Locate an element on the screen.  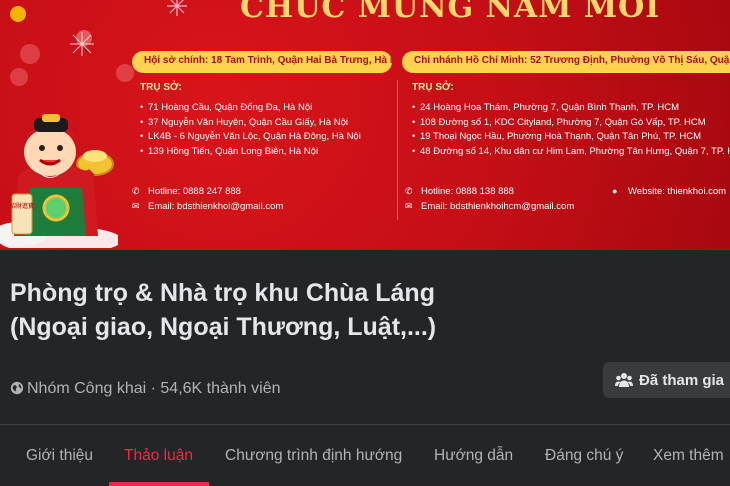
active-tab-indicator is located at coordinates (159, 484).